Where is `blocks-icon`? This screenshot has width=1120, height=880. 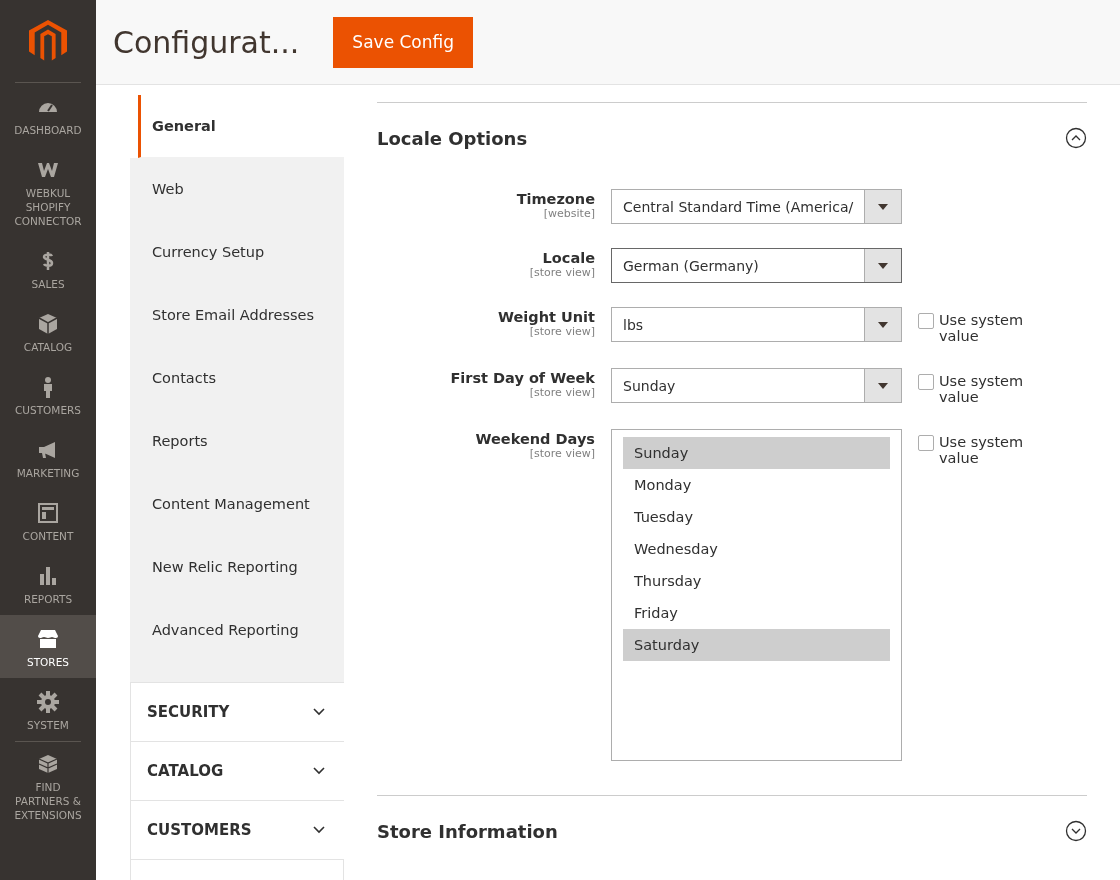
blocks-icon is located at coordinates (48, 764).